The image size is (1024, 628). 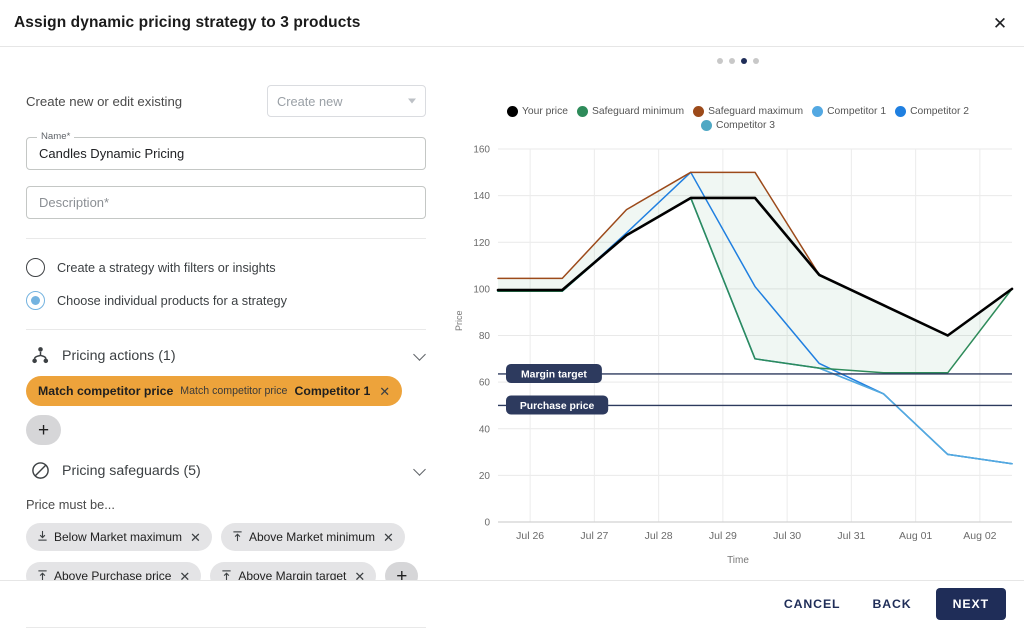 I want to click on description-input, so click(x=226, y=202).